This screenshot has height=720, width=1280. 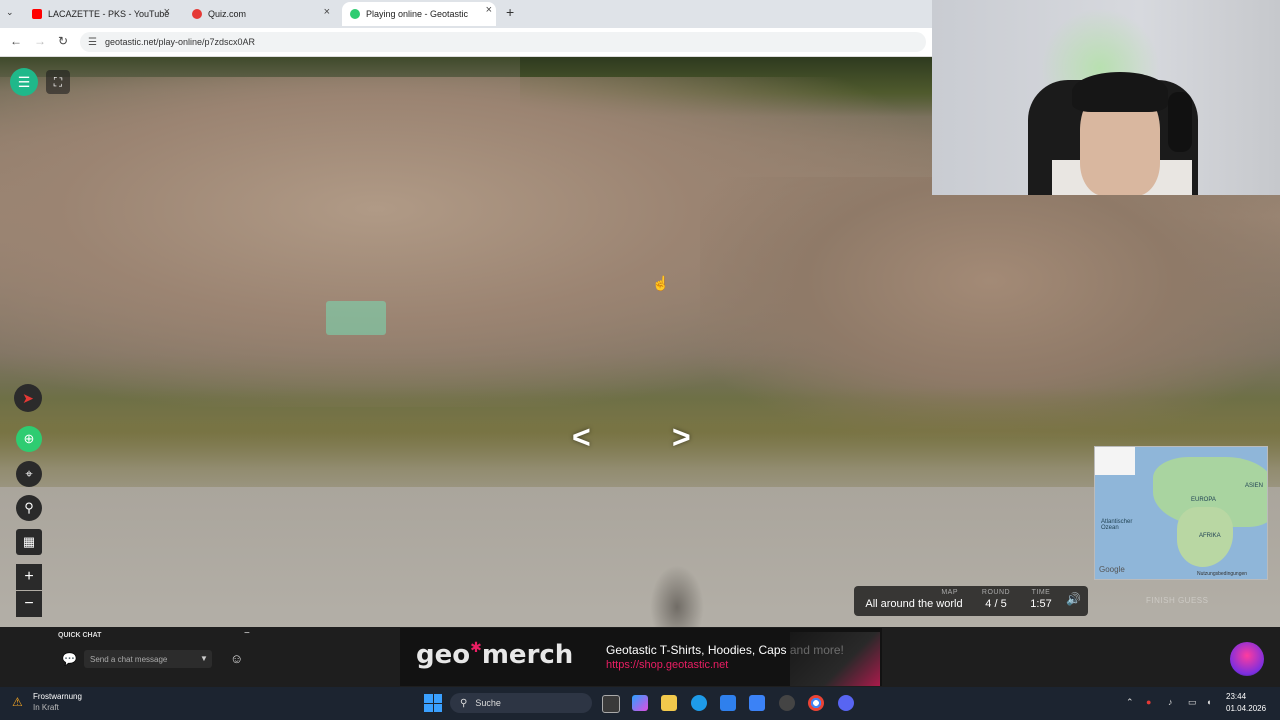 I want to click on weather-subtitle: In Kraft, so click(x=46, y=707).